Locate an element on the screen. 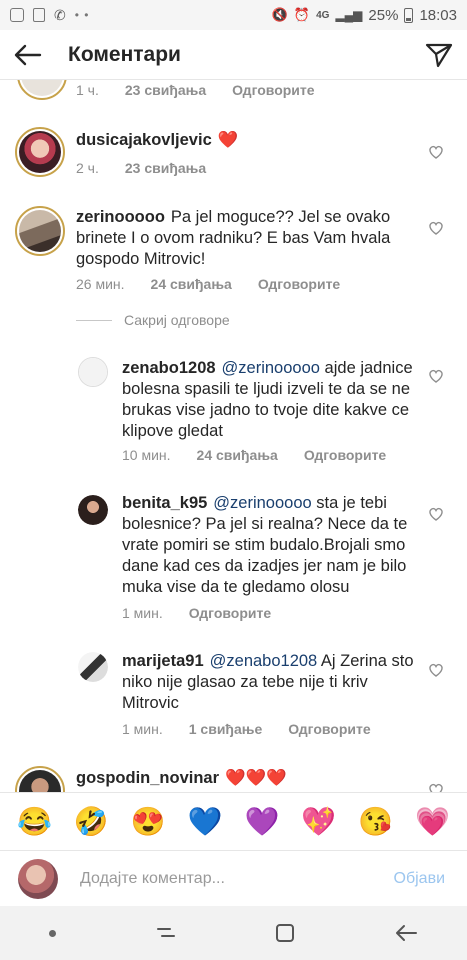  comment-time: 1 ч. is located at coordinates (87, 90).